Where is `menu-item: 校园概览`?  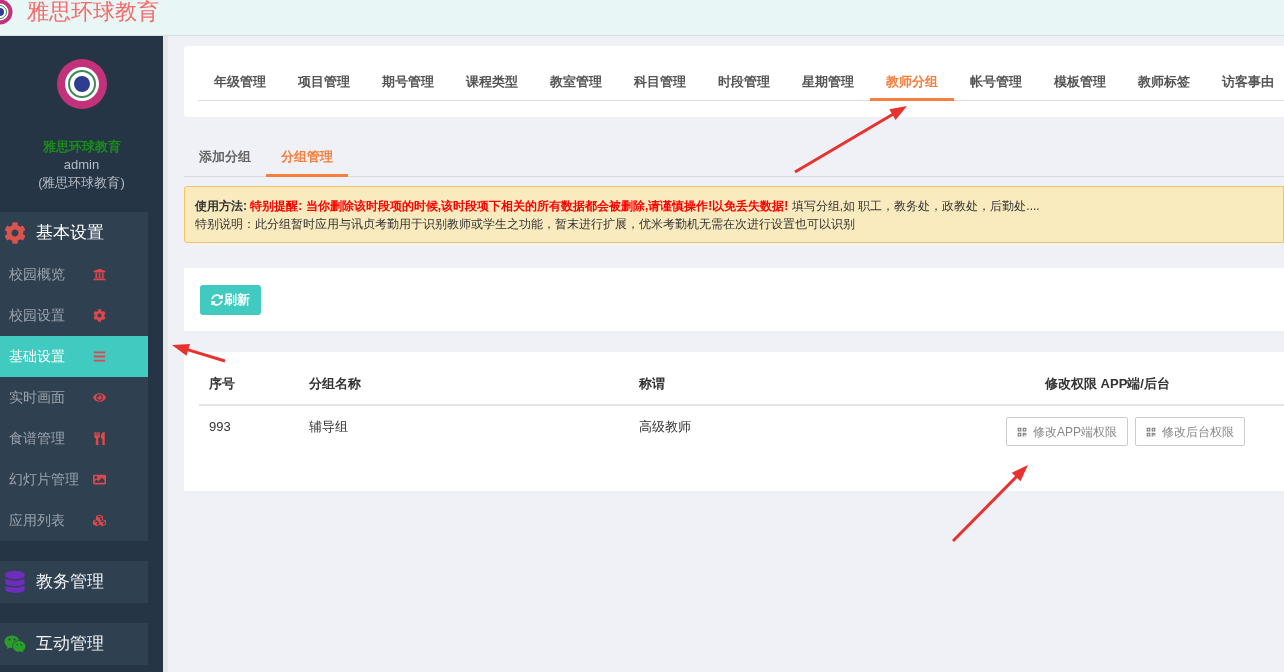
menu-item: 校园概览 is located at coordinates (74, 274).